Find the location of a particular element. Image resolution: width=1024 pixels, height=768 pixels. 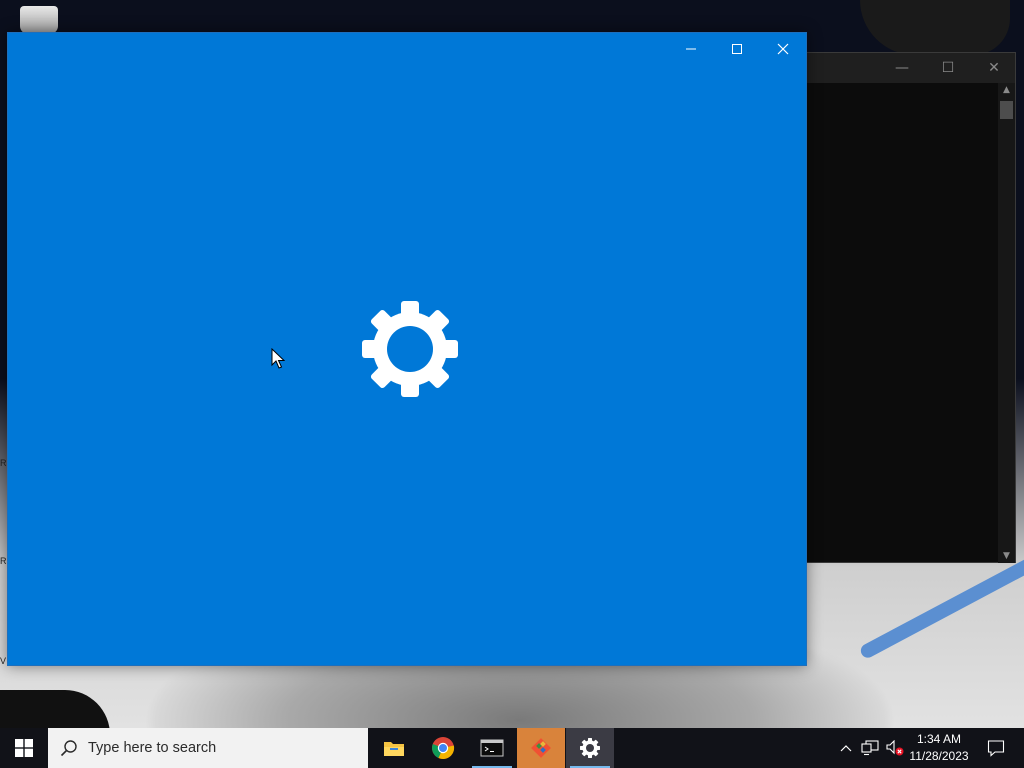

network-icon is located at coordinates (870, 748).